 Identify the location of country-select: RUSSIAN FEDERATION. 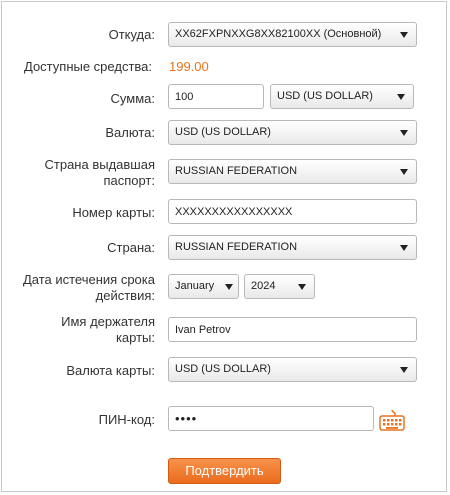
(292, 247).